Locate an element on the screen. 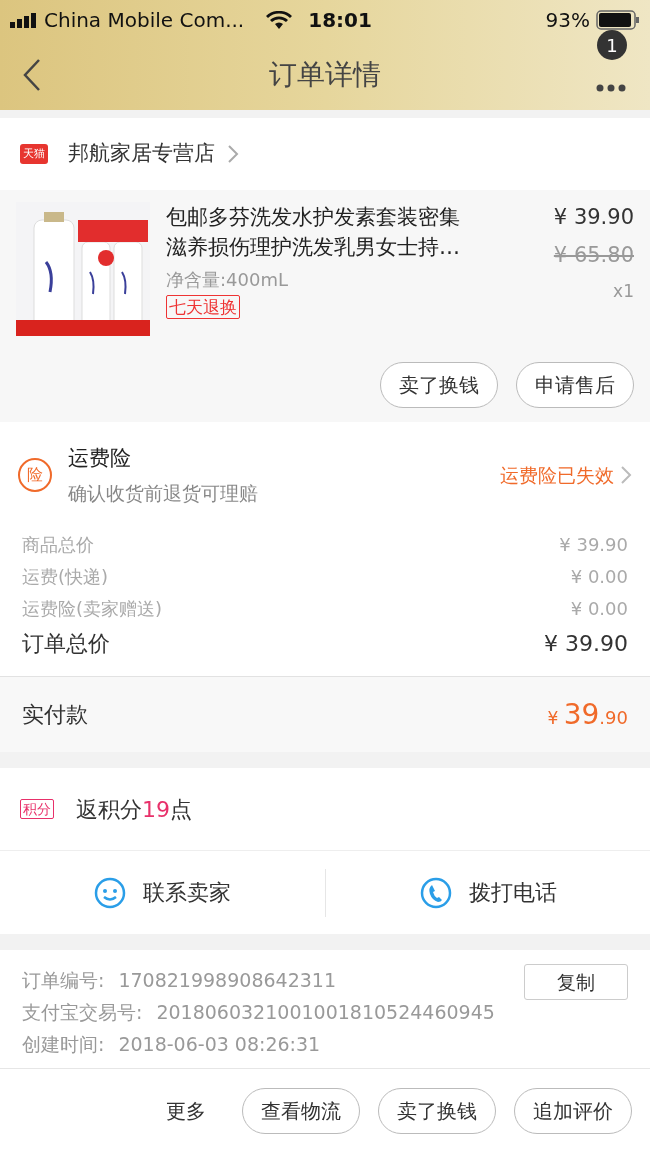  return-policy-tag: 七天退换 is located at coordinates (203, 307).